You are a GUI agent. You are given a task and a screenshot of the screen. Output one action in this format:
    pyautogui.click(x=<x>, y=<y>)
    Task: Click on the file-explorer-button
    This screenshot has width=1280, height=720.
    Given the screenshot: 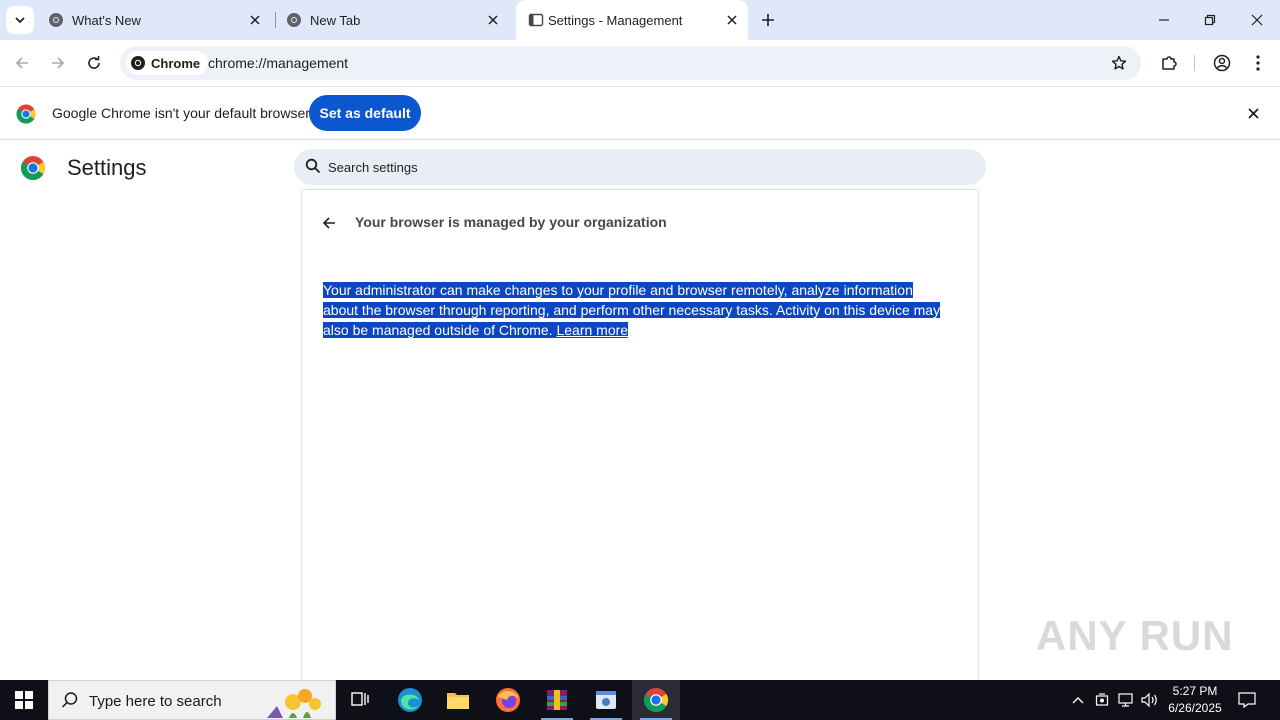 What is the action you would take?
    pyautogui.click(x=458, y=700)
    